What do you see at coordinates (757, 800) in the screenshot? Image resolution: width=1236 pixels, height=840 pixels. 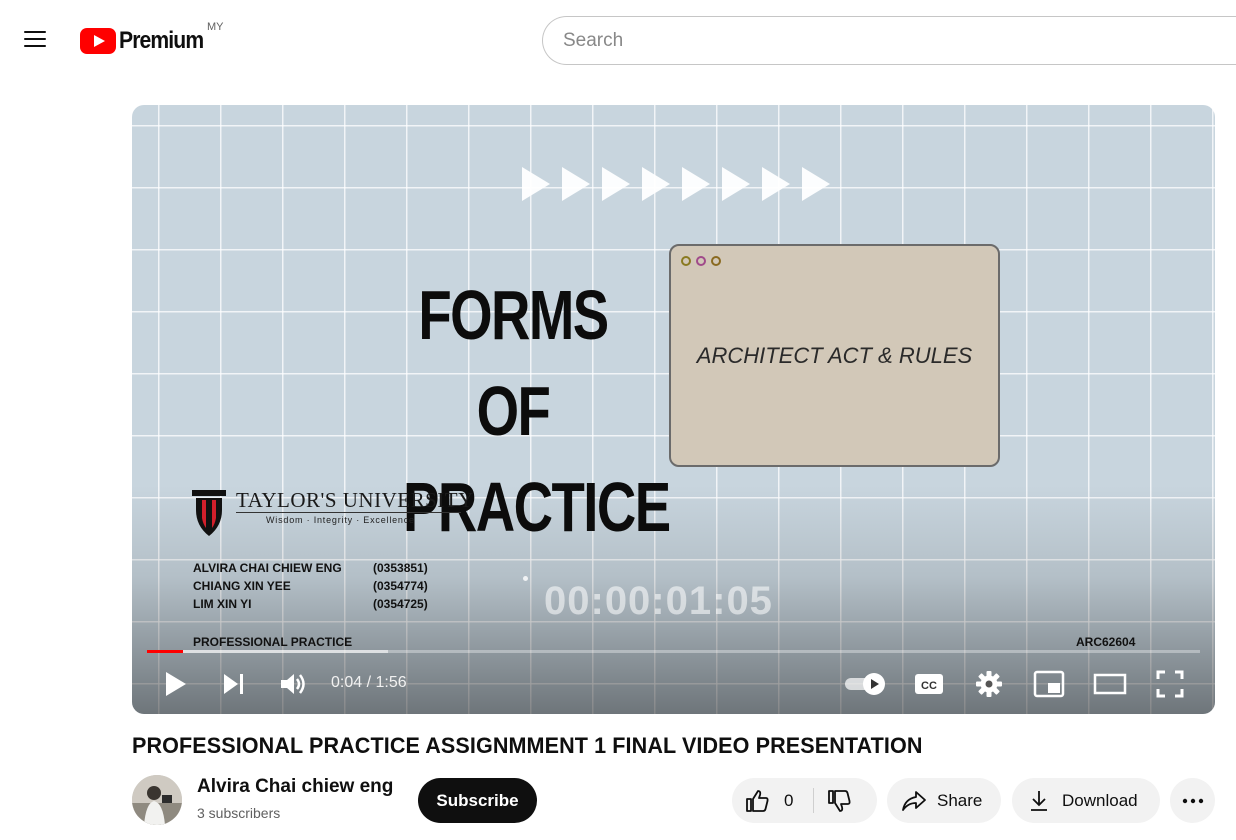 I see `thumbs-up-icon` at bounding box center [757, 800].